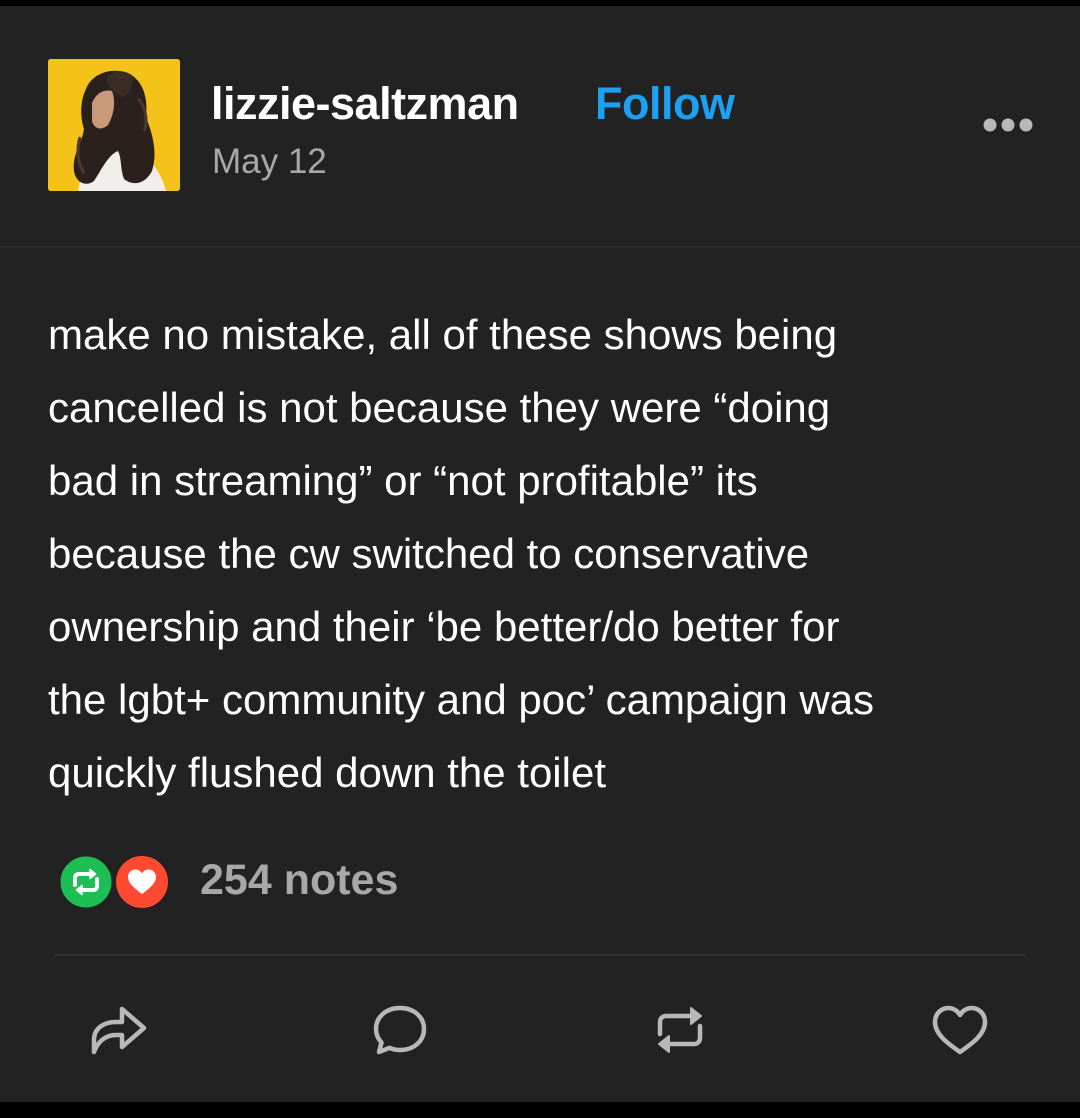  I want to click on notes-count: 254 notes, so click(299, 880).